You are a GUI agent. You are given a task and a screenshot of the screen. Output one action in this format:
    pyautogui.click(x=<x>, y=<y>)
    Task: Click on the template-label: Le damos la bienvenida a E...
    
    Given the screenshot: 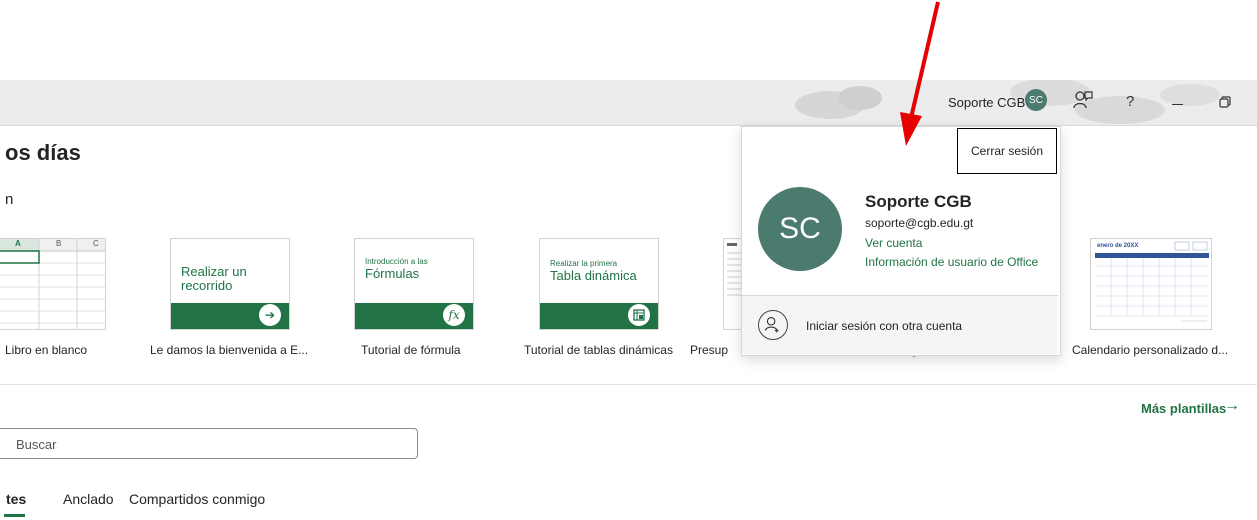 What is the action you would take?
    pyautogui.click(x=229, y=350)
    